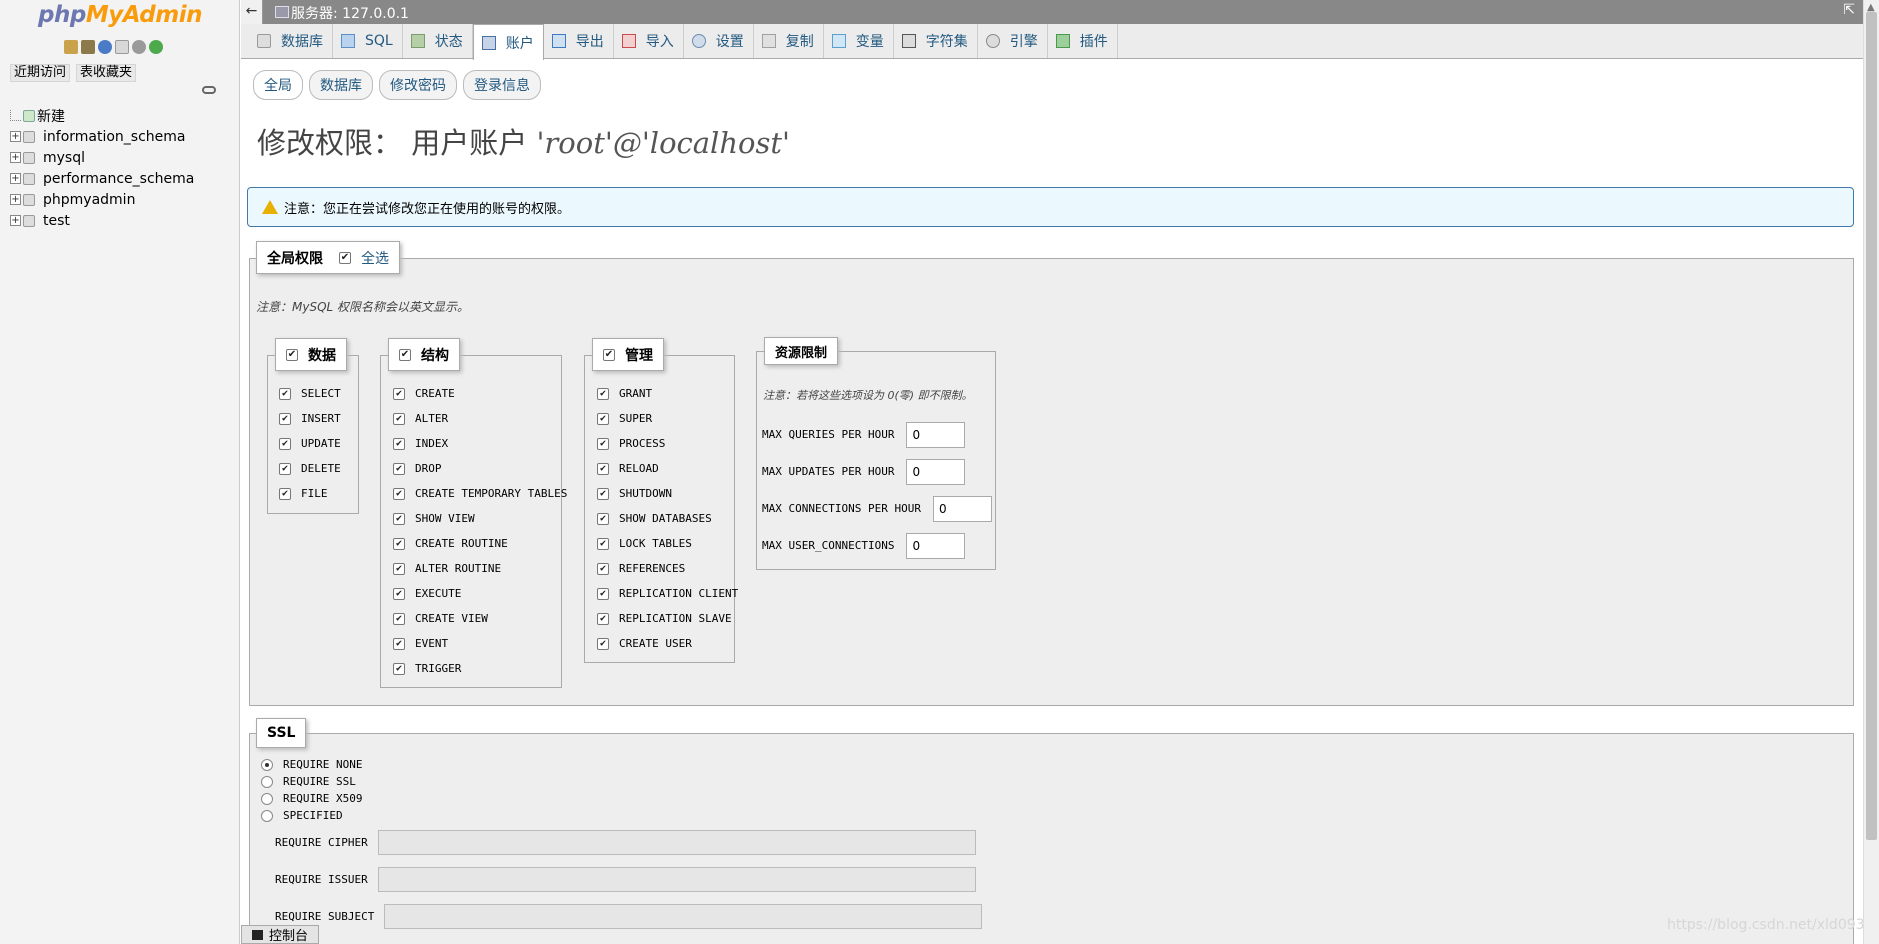 This screenshot has width=1879, height=944. I want to click on privilege-drop: ✔ DROP, so click(480, 468).